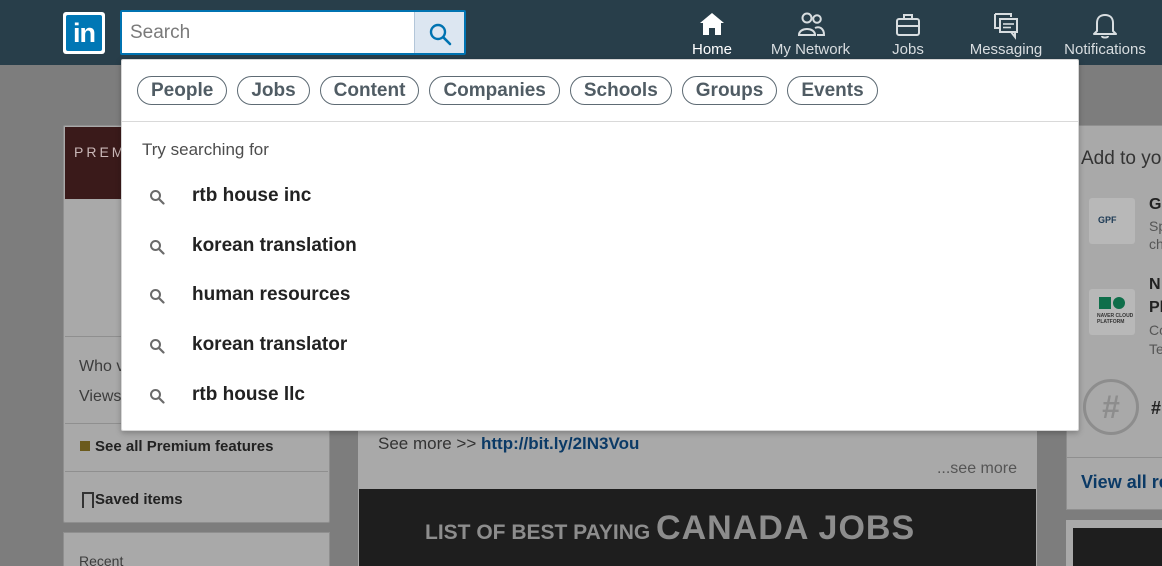  What do you see at coordinates (1105, 49) in the screenshot?
I see `nav-notifications-label: Notifications` at bounding box center [1105, 49].